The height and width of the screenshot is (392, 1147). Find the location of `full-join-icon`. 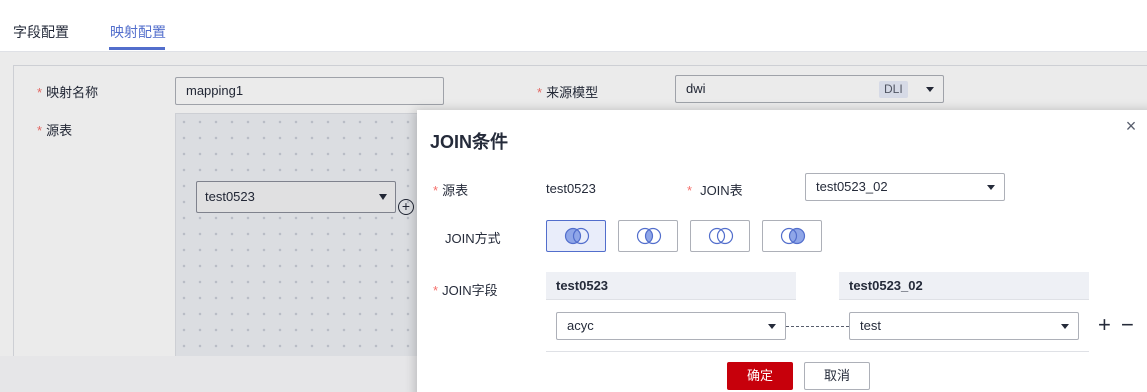

full-join-icon is located at coordinates (721, 236).